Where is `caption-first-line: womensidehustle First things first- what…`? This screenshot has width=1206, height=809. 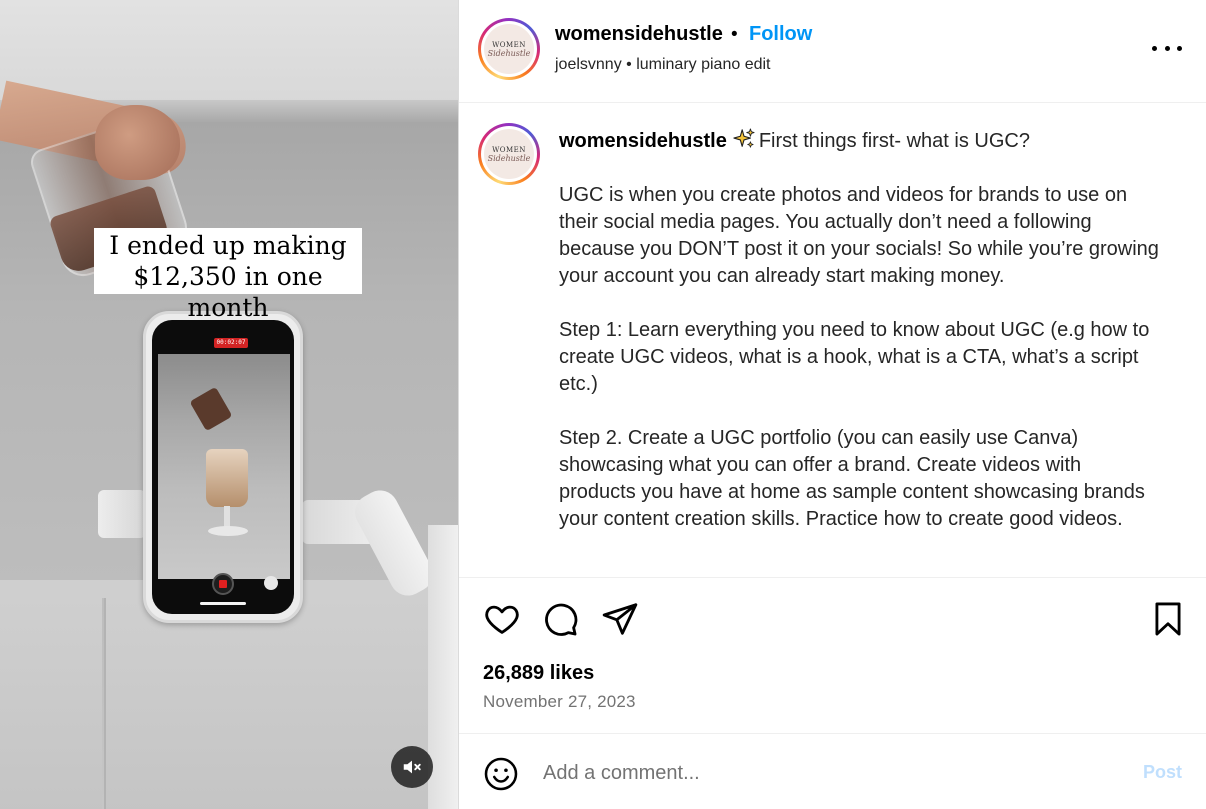
caption-first-line: womensidehustle First things first- what… is located at coordinates (859, 141).